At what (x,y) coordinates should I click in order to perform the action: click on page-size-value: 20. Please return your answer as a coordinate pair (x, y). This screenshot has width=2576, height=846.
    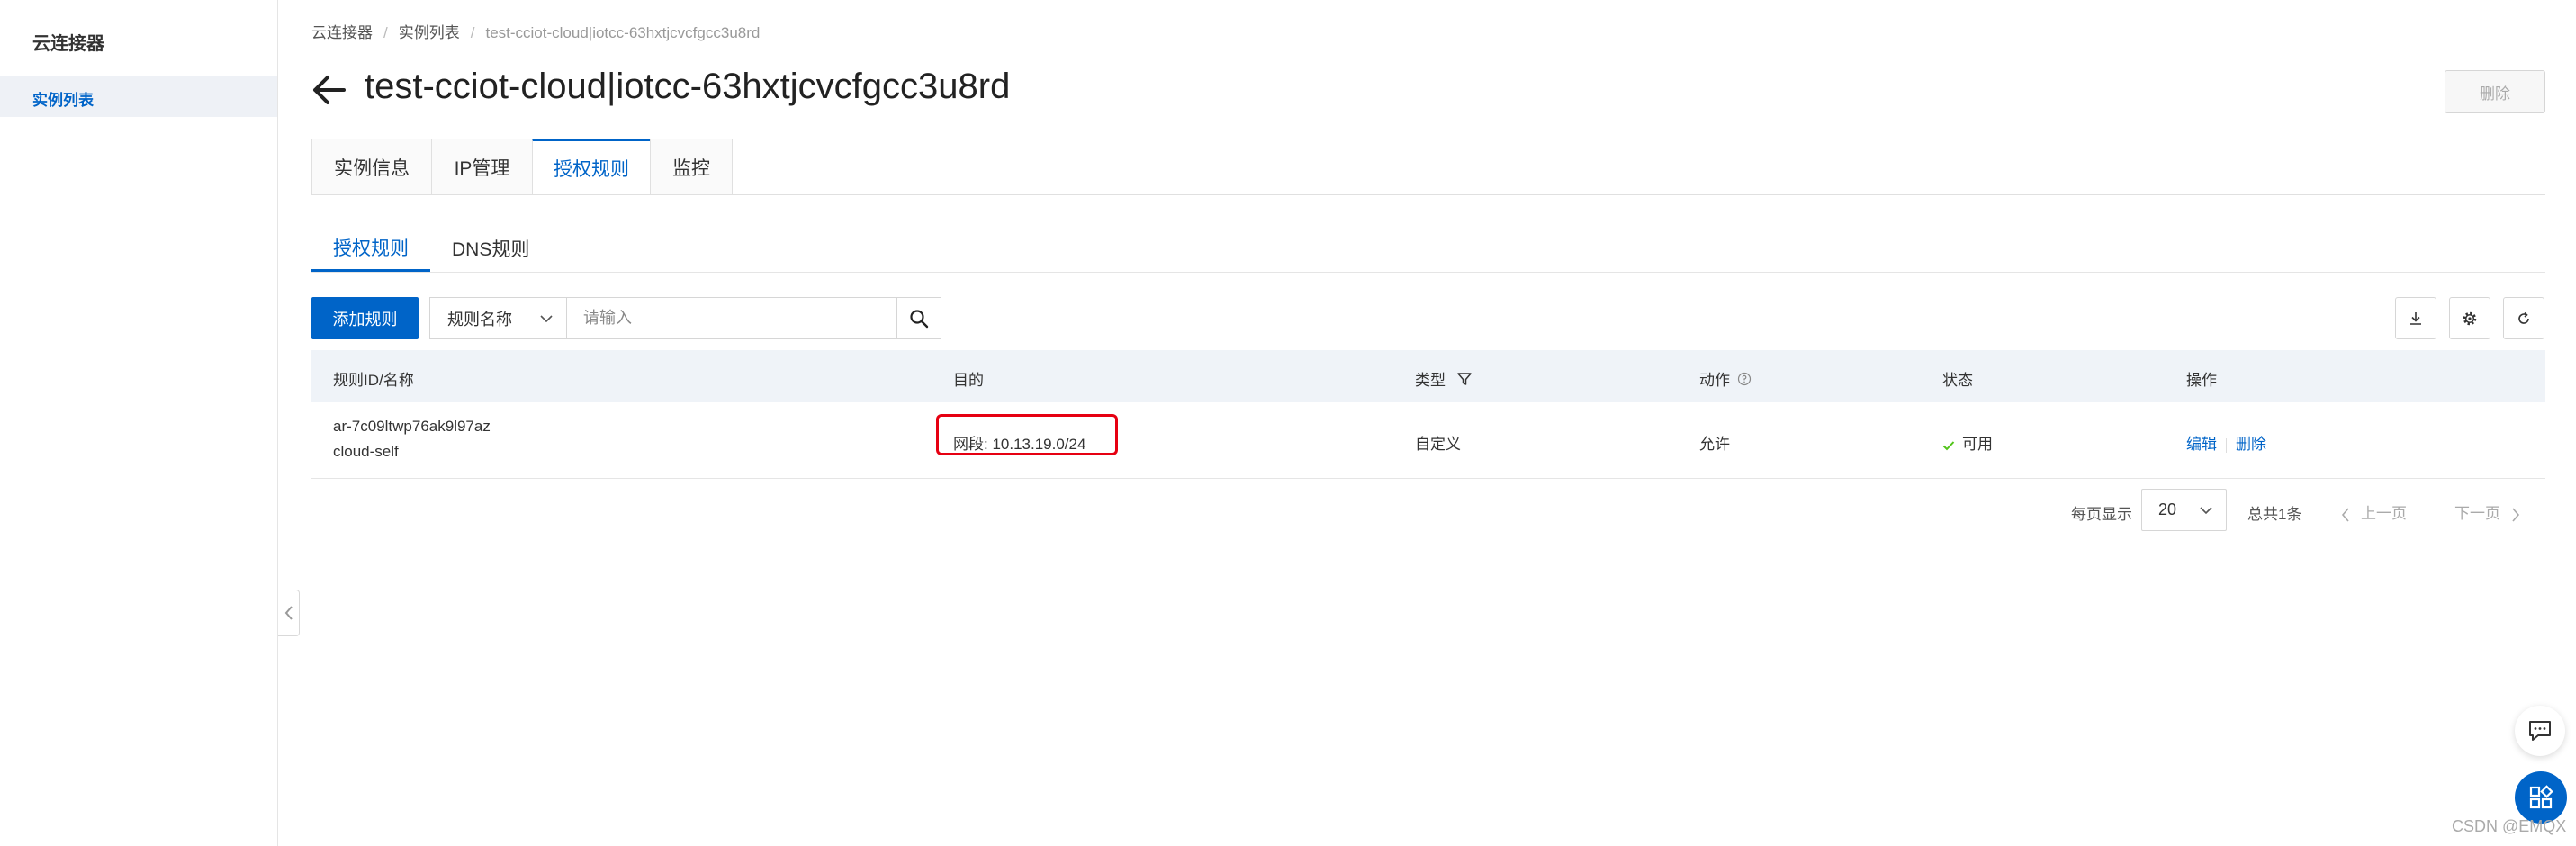
    Looking at the image, I should click on (2167, 509).